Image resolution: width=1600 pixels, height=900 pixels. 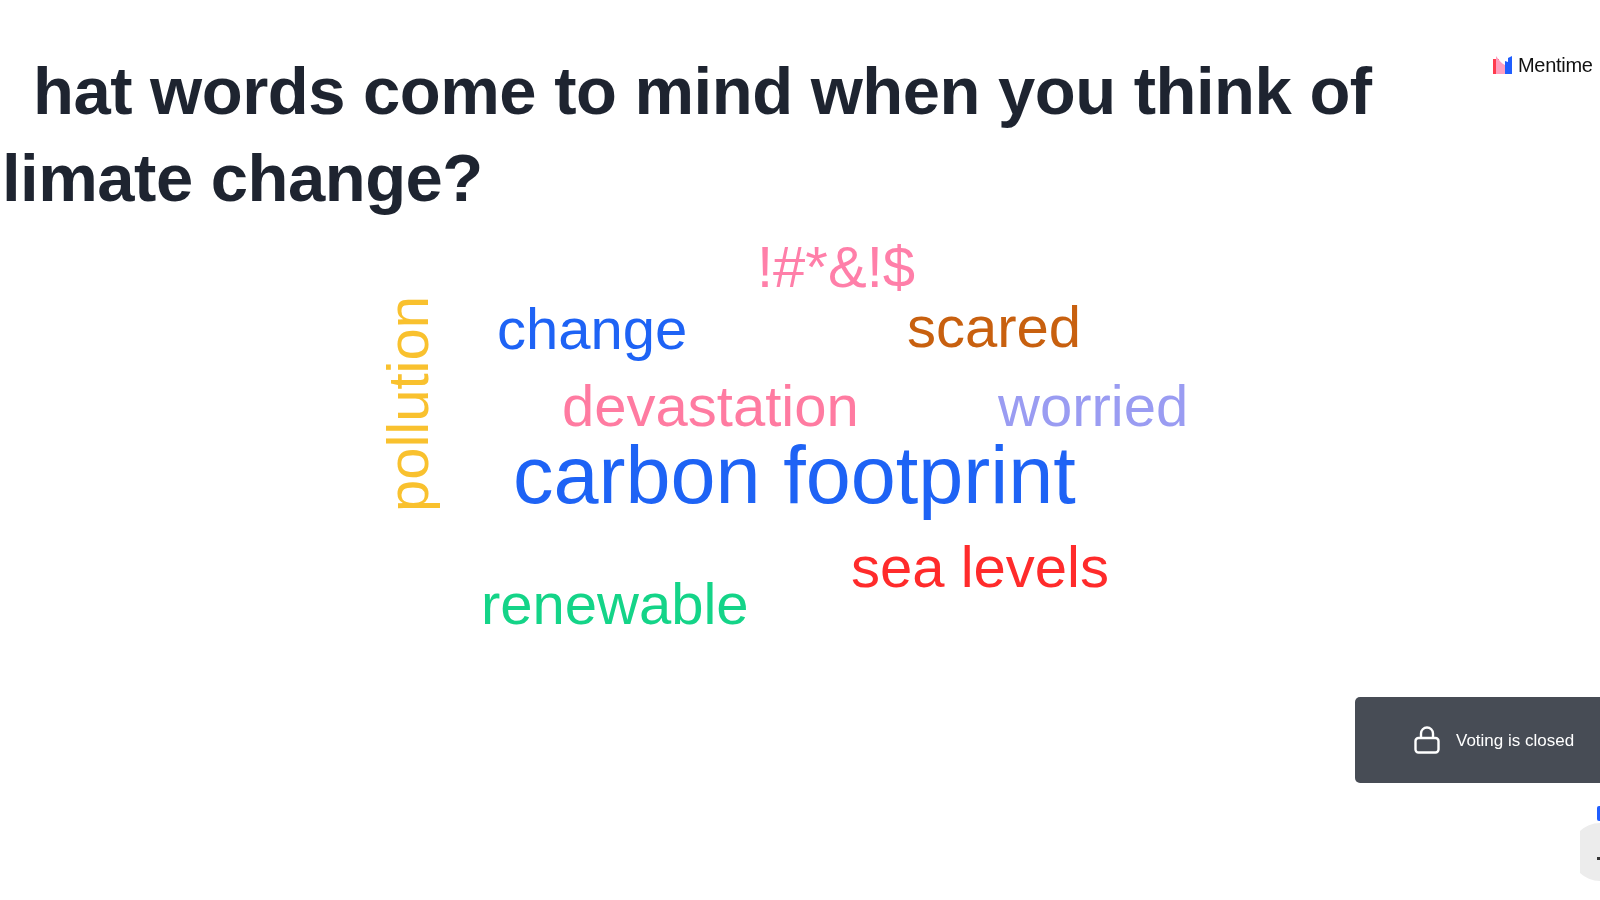 I want to click on cloud-word: sea levels, so click(x=980, y=567).